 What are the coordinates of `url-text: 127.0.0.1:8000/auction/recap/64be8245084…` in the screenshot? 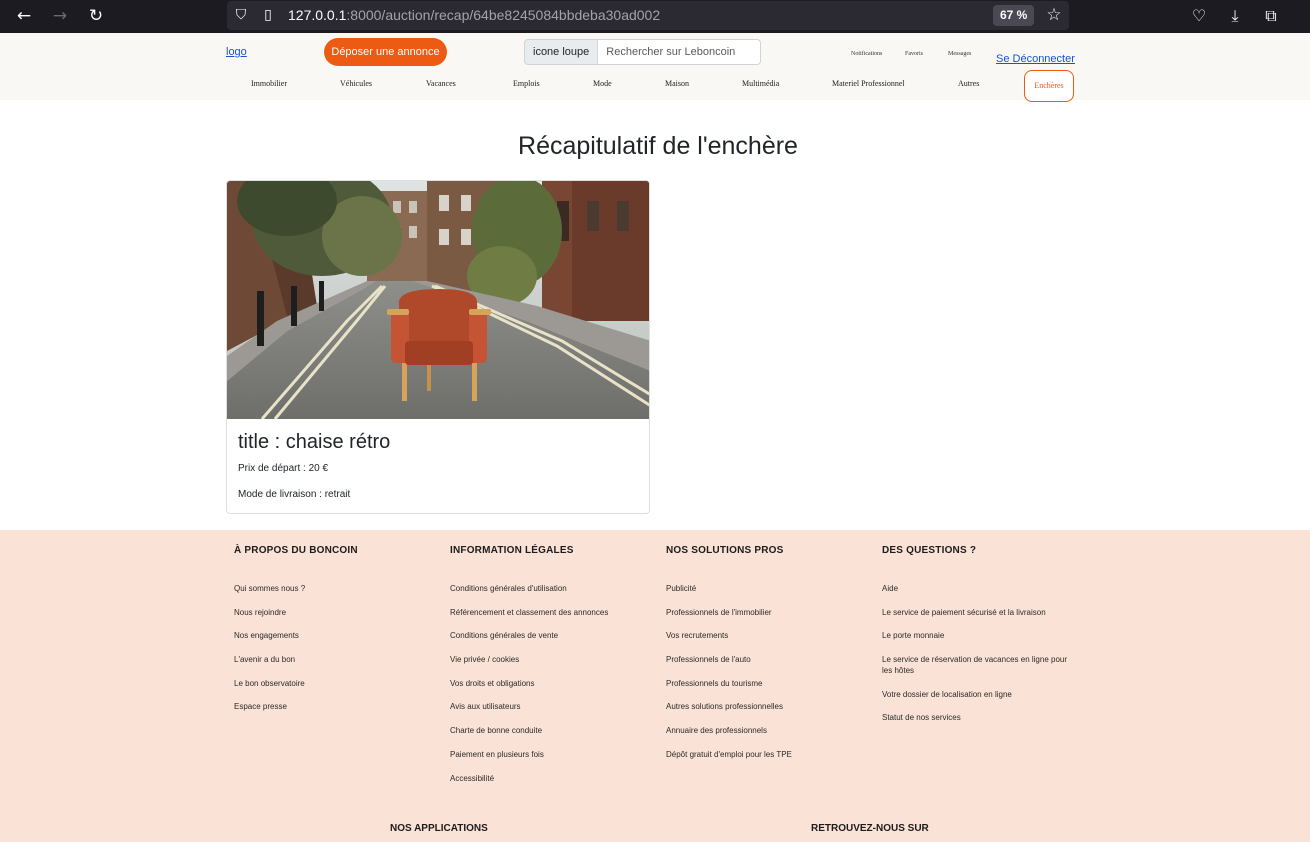 It's located at (474, 15).